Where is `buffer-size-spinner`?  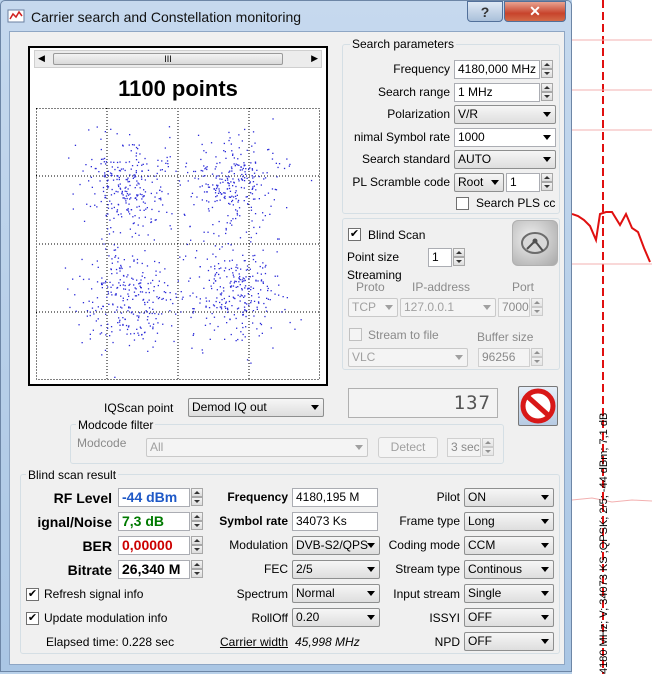
buffer-size-spinner is located at coordinates (537, 357).